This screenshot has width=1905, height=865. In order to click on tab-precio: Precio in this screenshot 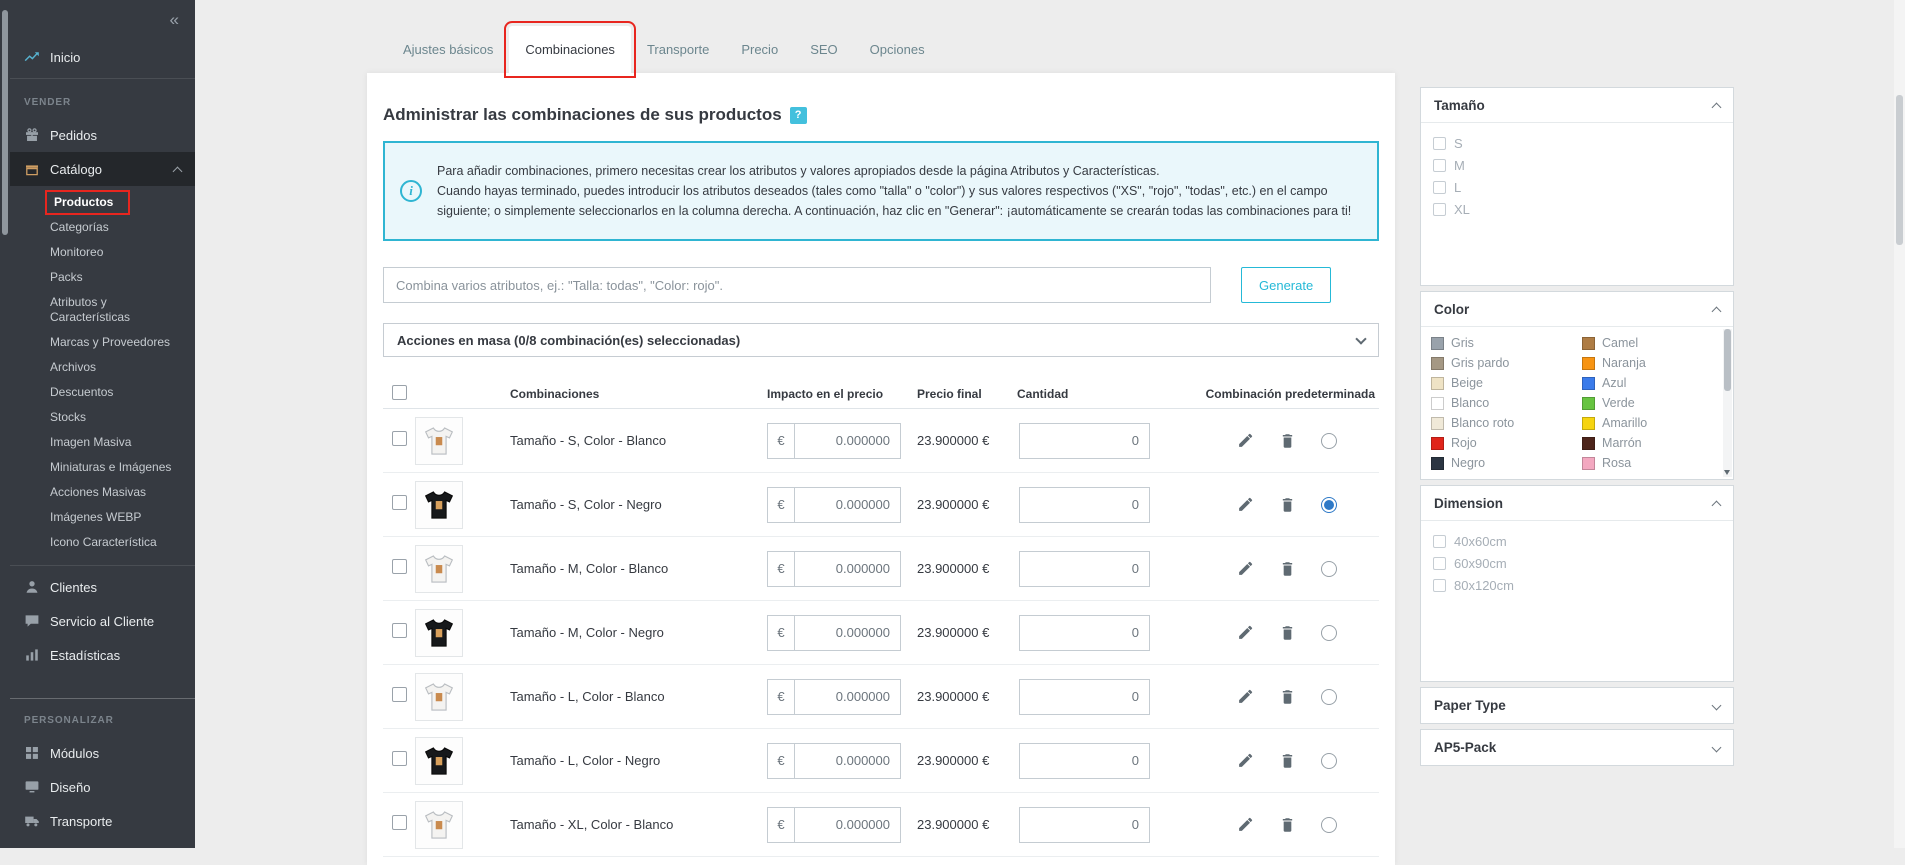, I will do `click(759, 49)`.